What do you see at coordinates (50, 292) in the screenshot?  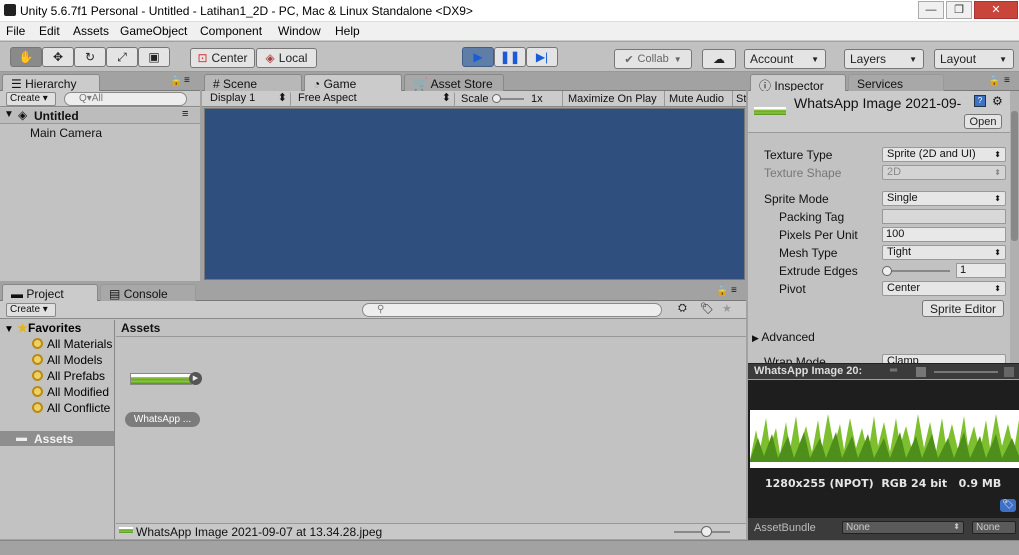 I see `tab-project: ▬ Project` at bounding box center [50, 292].